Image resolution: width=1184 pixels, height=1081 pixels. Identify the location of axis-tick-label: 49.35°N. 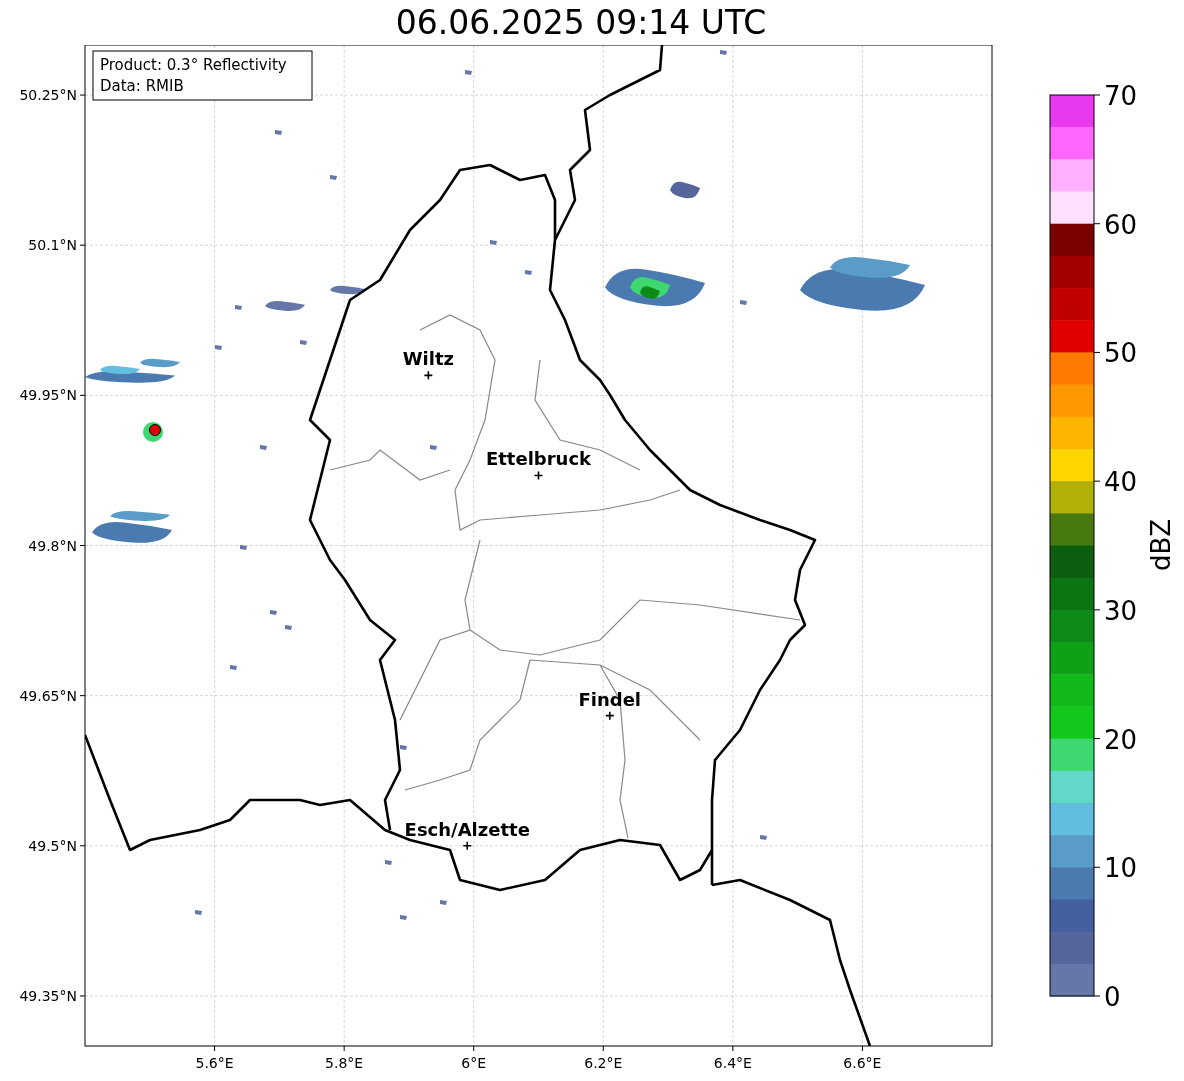
(48, 995).